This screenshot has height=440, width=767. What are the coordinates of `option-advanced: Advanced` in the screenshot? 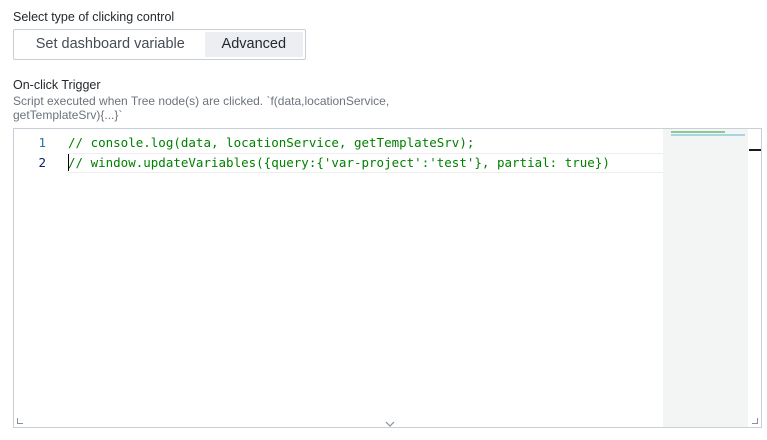 It's located at (253, 44).